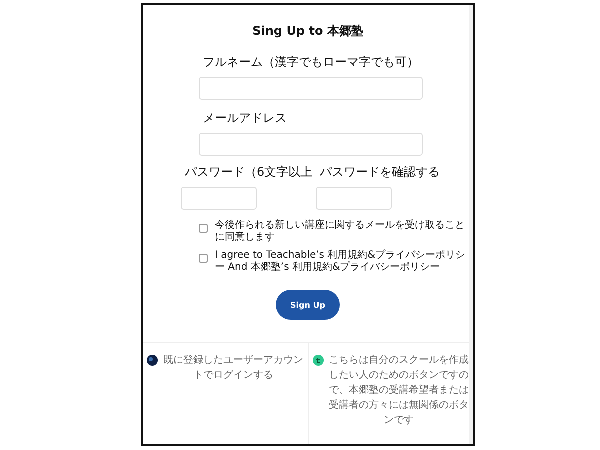  What do you see at coordinates (308, 305) in the screenshot?
I see `sign-up-button: Sign Up` at bounding box center [308, 305].